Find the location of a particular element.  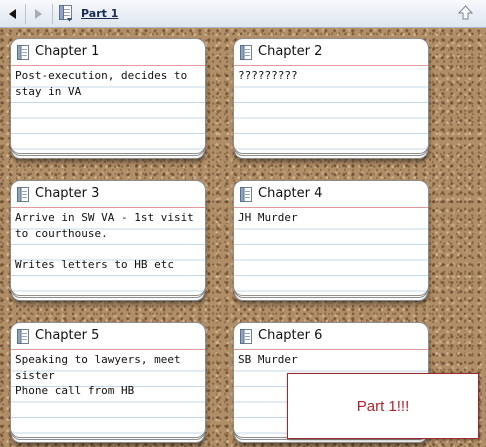

toolbar: Part 1 is located at coordinates (243, 14).